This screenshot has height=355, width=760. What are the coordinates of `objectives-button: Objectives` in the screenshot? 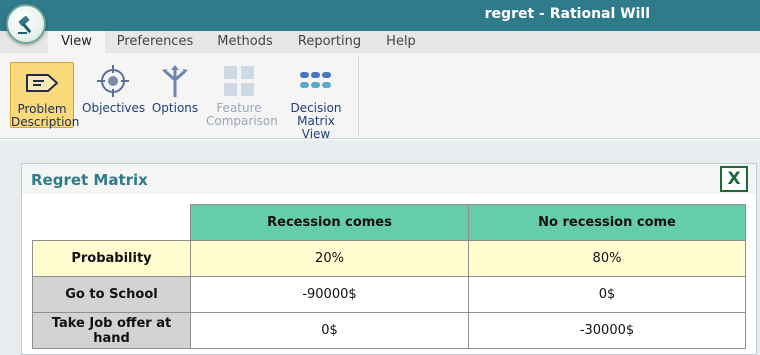 It's located at (114, 89).